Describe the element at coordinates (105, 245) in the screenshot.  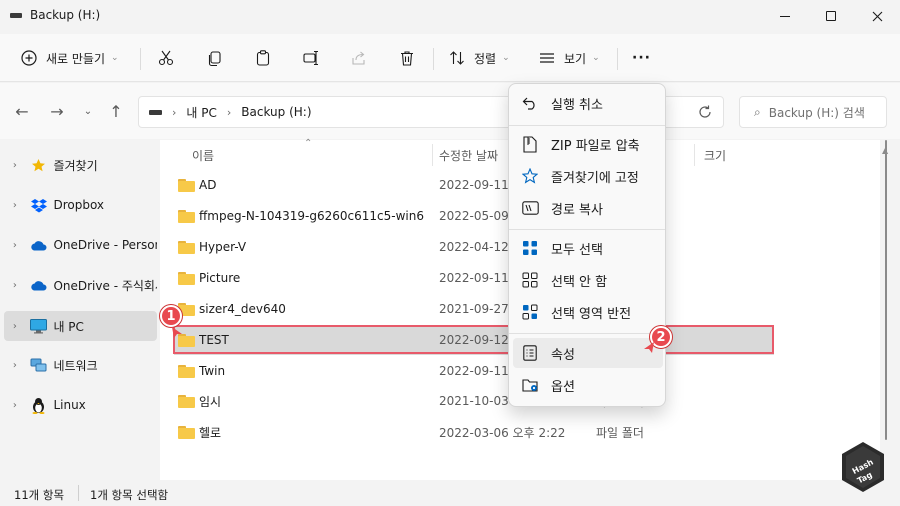
I see `sidebar-item-label: OneDrive - Personal` at that location.